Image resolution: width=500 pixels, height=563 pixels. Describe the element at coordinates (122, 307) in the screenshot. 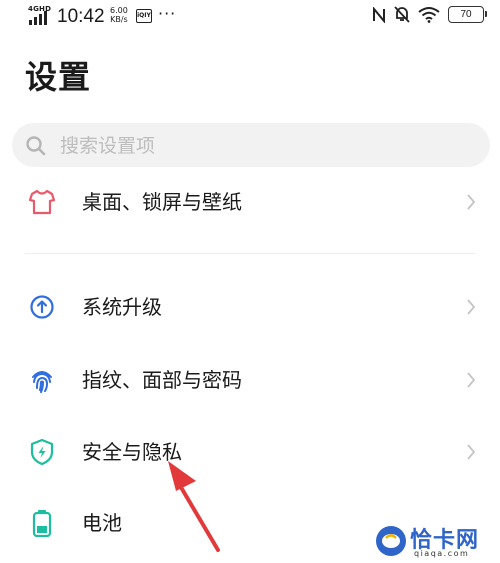

I see `settings-item-label: 系统升级` at that location.